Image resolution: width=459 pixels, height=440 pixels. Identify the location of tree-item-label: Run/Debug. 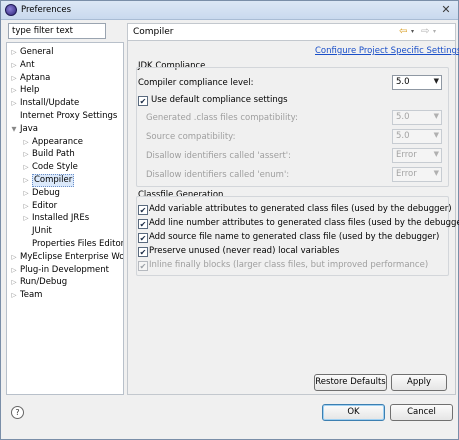
(44, 282).